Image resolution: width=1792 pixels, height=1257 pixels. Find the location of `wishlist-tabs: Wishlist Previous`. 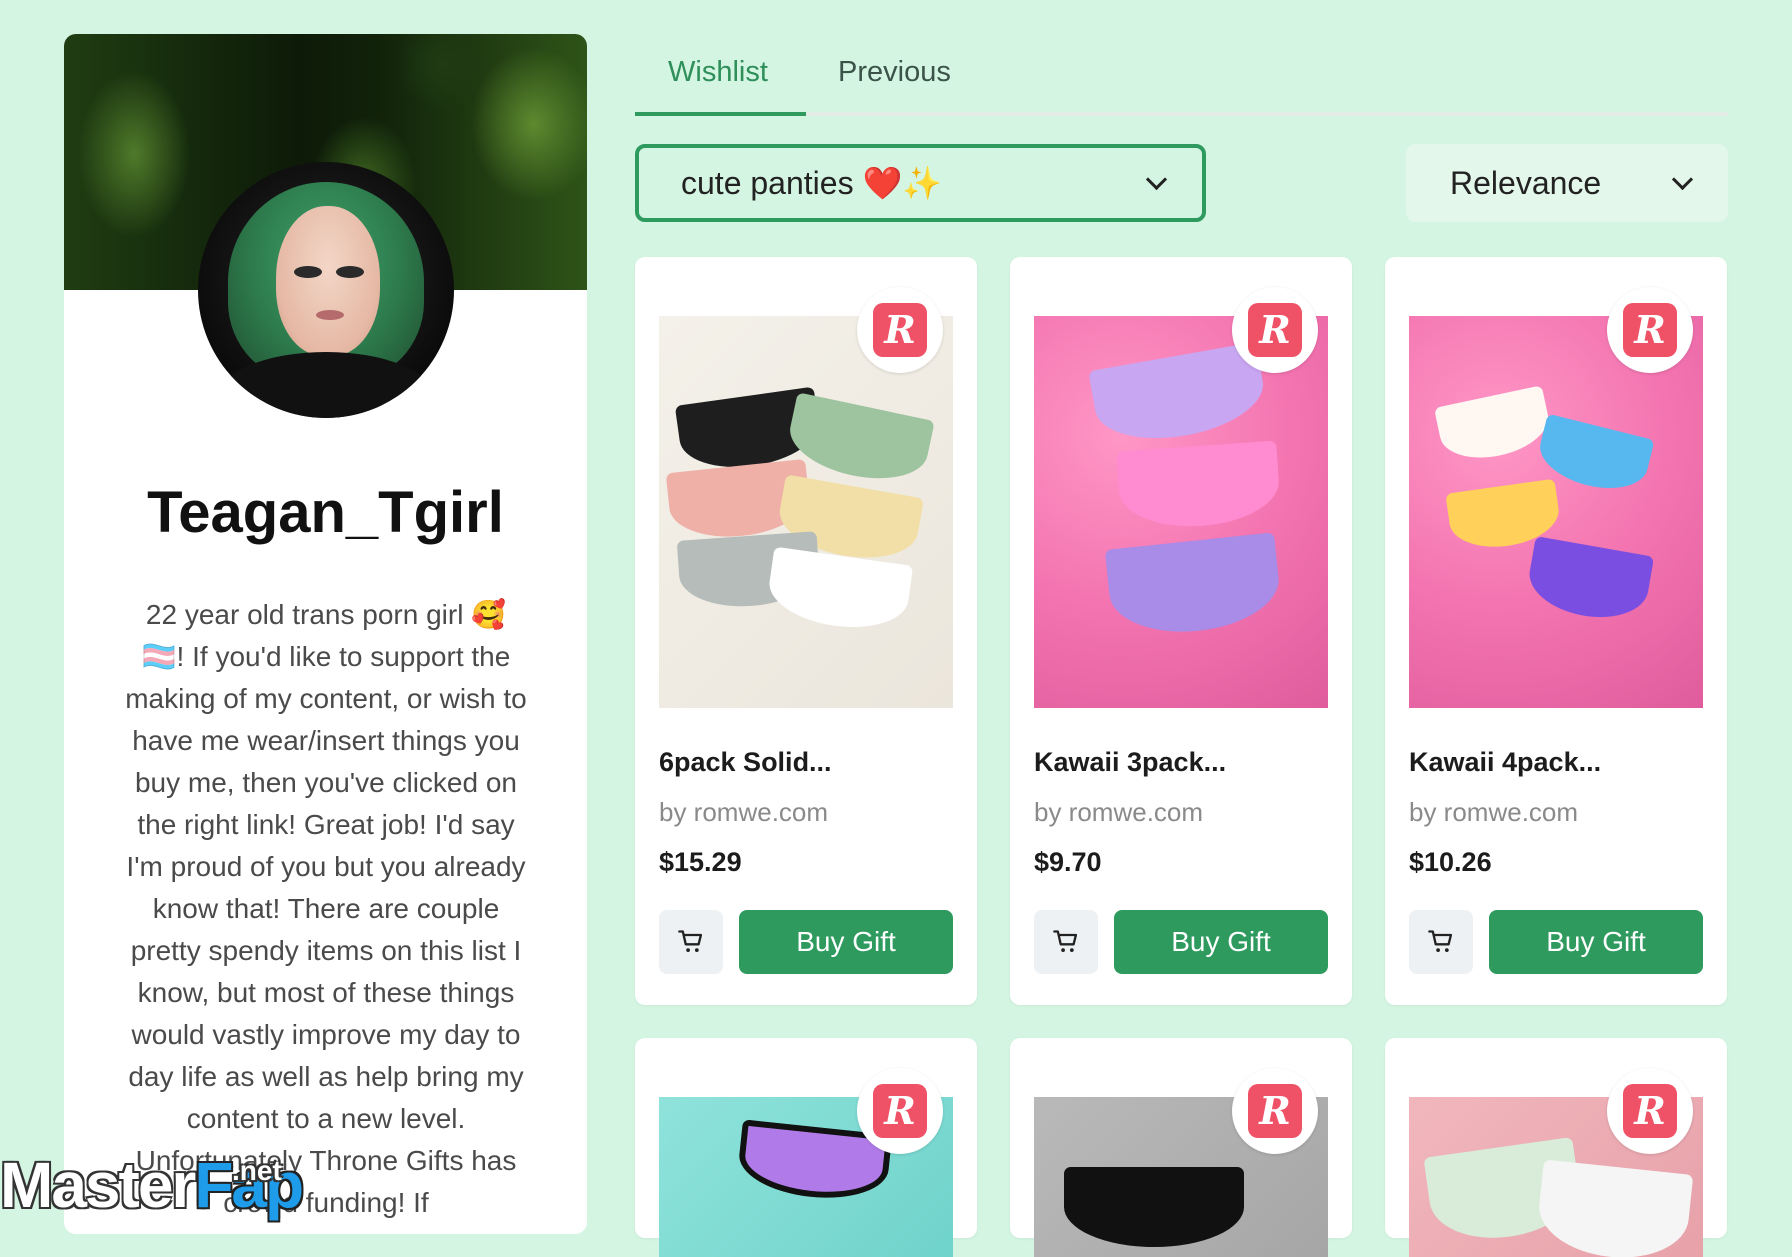

wishlist-tabs: Wishlist Previous is located at coordinates (1181, 80).